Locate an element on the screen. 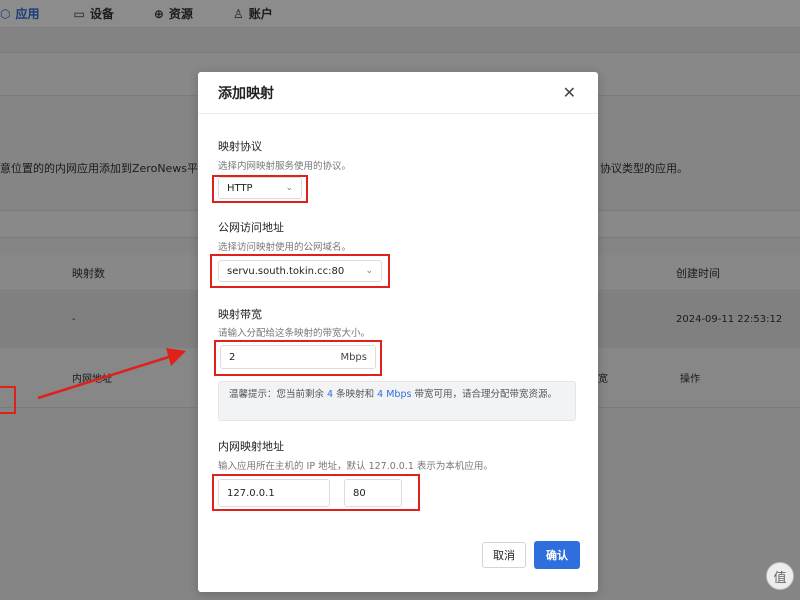  cancel-button: 取消 is located at coordinates (504, 555).